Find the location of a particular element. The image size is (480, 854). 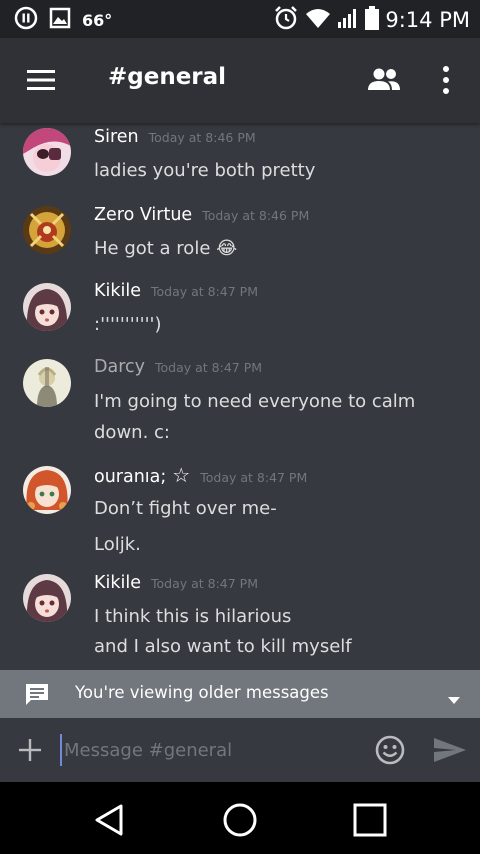

recents-square-icon is located at coordinates (370, 820).